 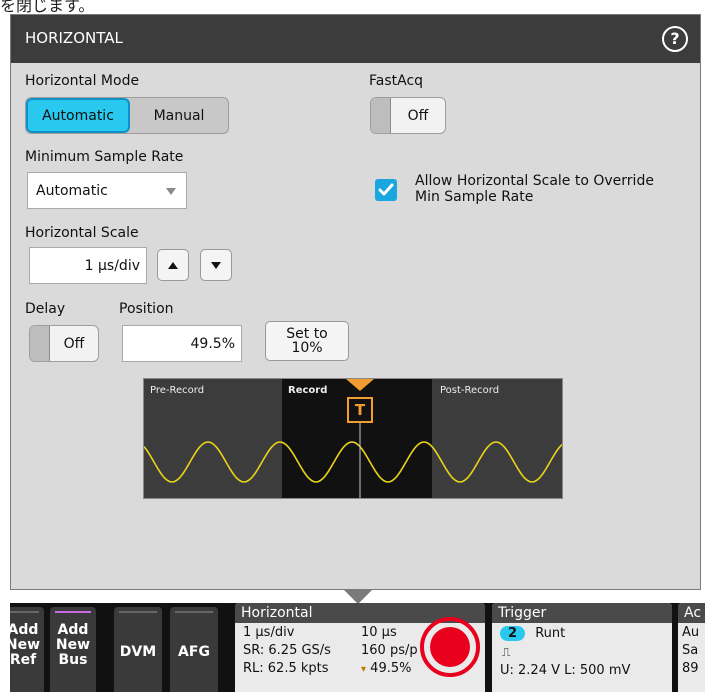 I want to click on set-to-line2: 10%, so click(x=307, y=348).